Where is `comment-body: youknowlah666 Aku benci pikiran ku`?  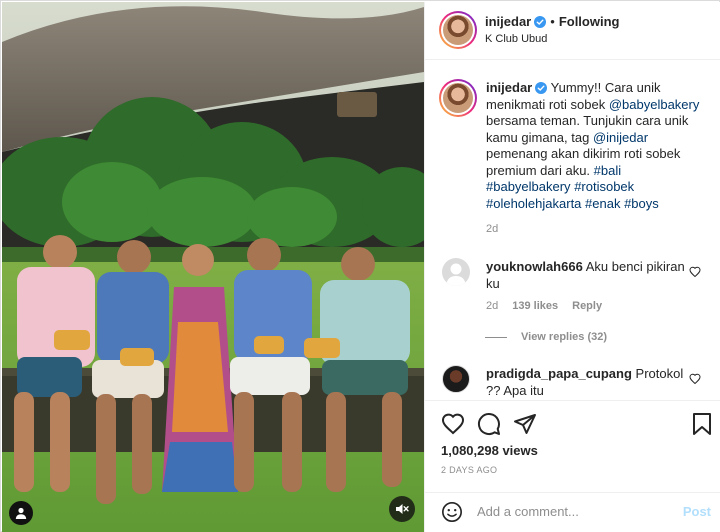
comment-body: youknowlah666 Aku benci pikiran ku is located at coordinates (586, 275).